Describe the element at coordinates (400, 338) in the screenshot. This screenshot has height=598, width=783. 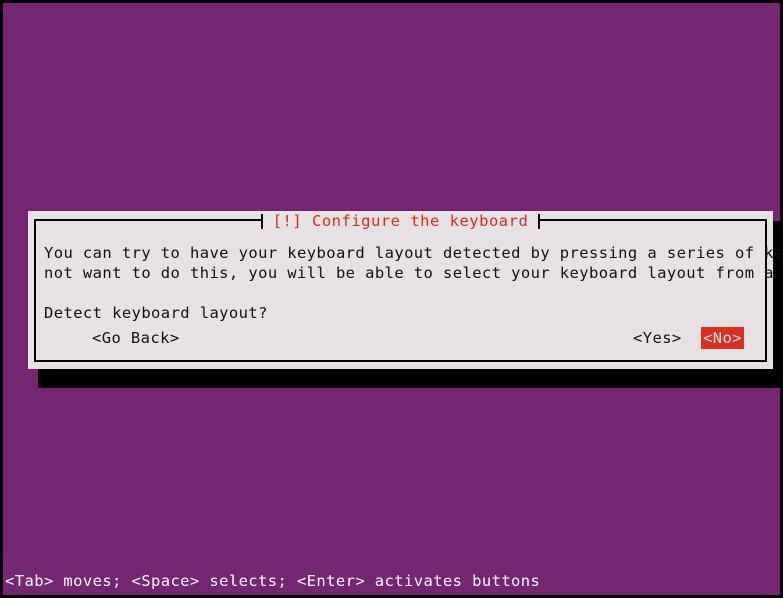
I see `dialog-button-row: <Go Back> <Yes> <No>` at that location.